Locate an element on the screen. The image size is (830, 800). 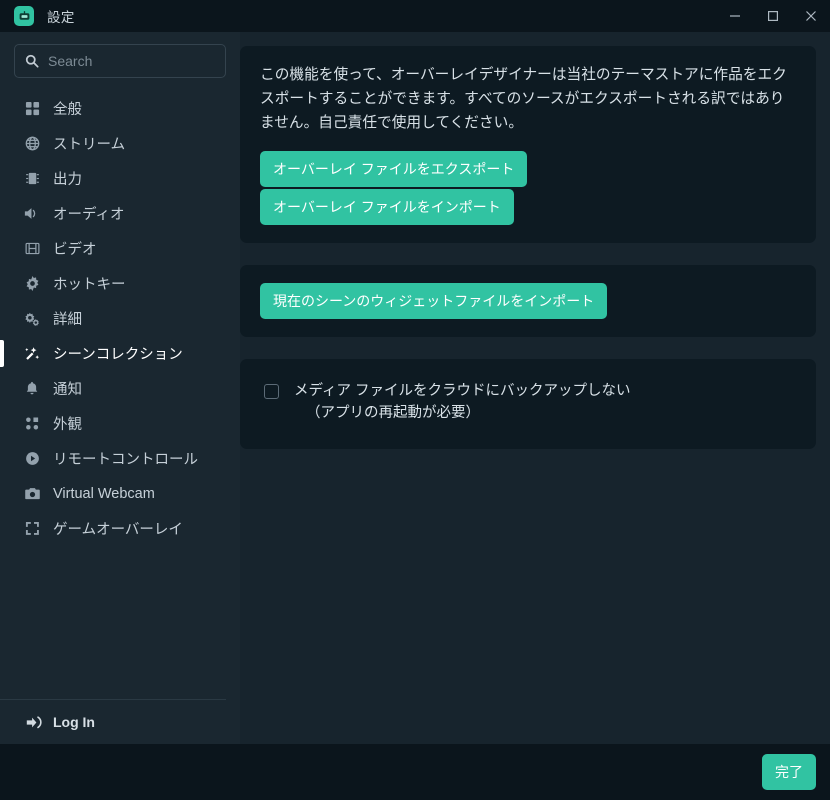
sidebar-item-output: 出力 is located at coordinates (120, 178).